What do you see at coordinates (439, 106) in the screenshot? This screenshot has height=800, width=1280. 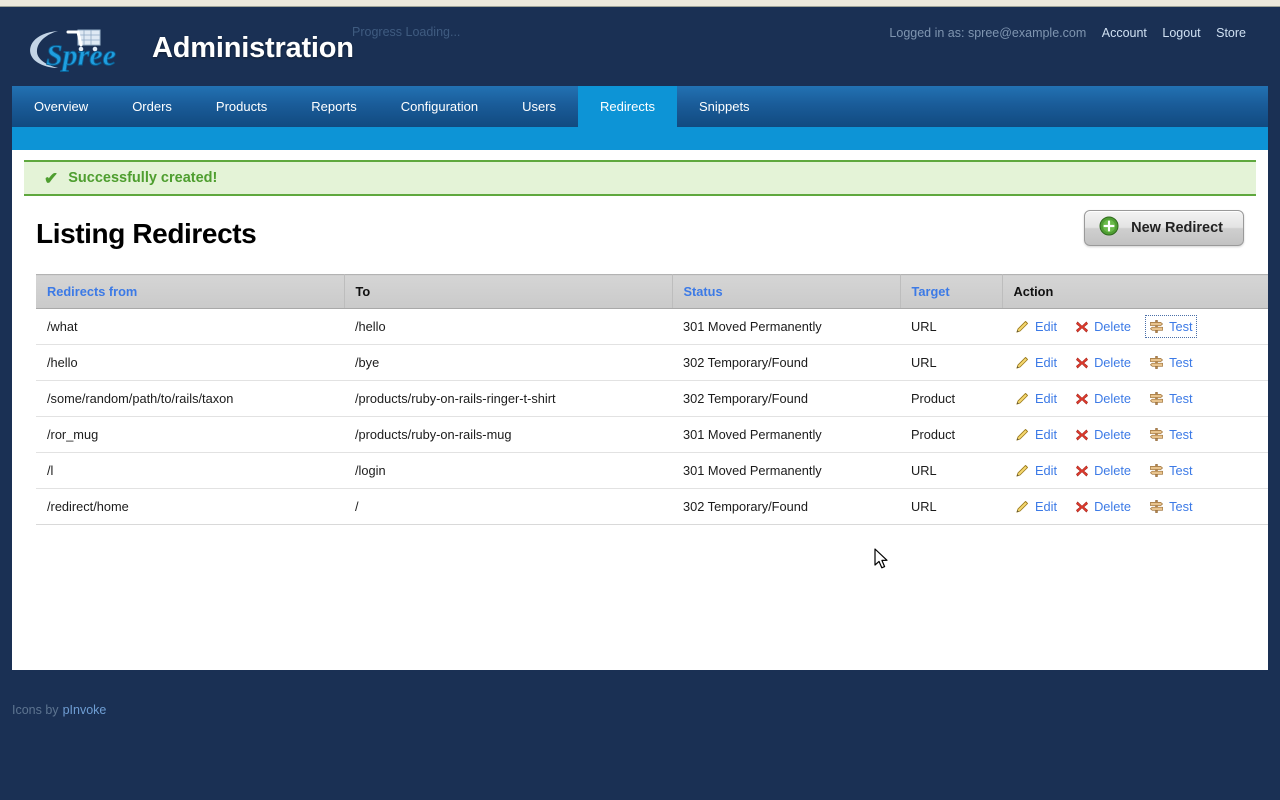 I see `tab-configuration: Configuration` at bounding box center [439, 106].